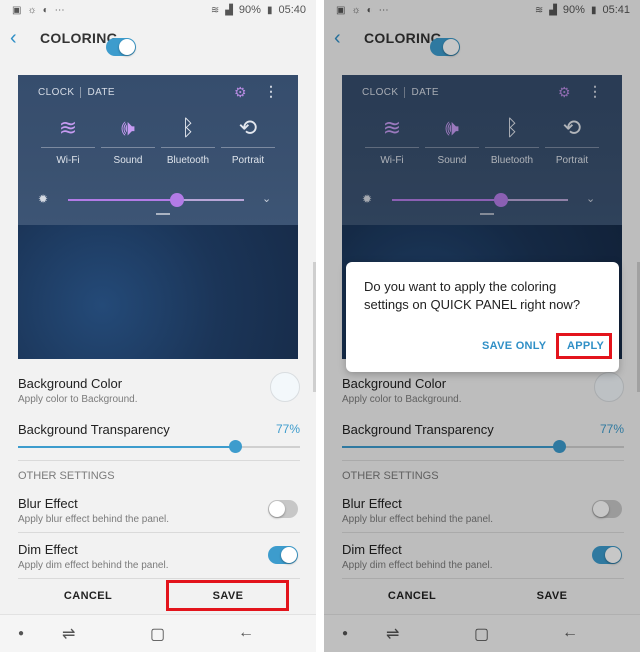 The height and width of the screenshot is (652, 640). I want to click on transparency-title: Background Transparency, so click(94, 429).